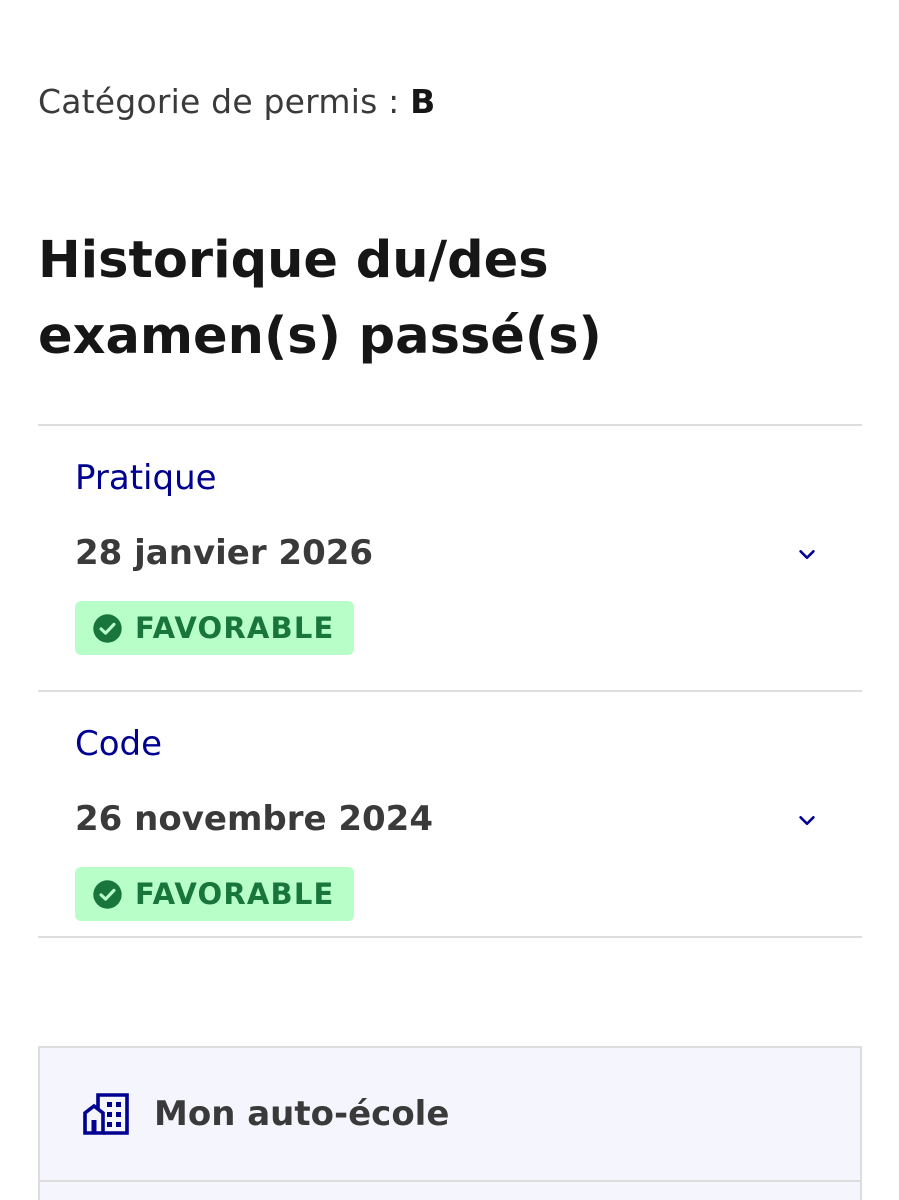 The image size is (899, 1200). What do you see at coordinates (146, 478) in the screenshot?
I see `exam-type: Pratique` at bounding box center [146, 478].